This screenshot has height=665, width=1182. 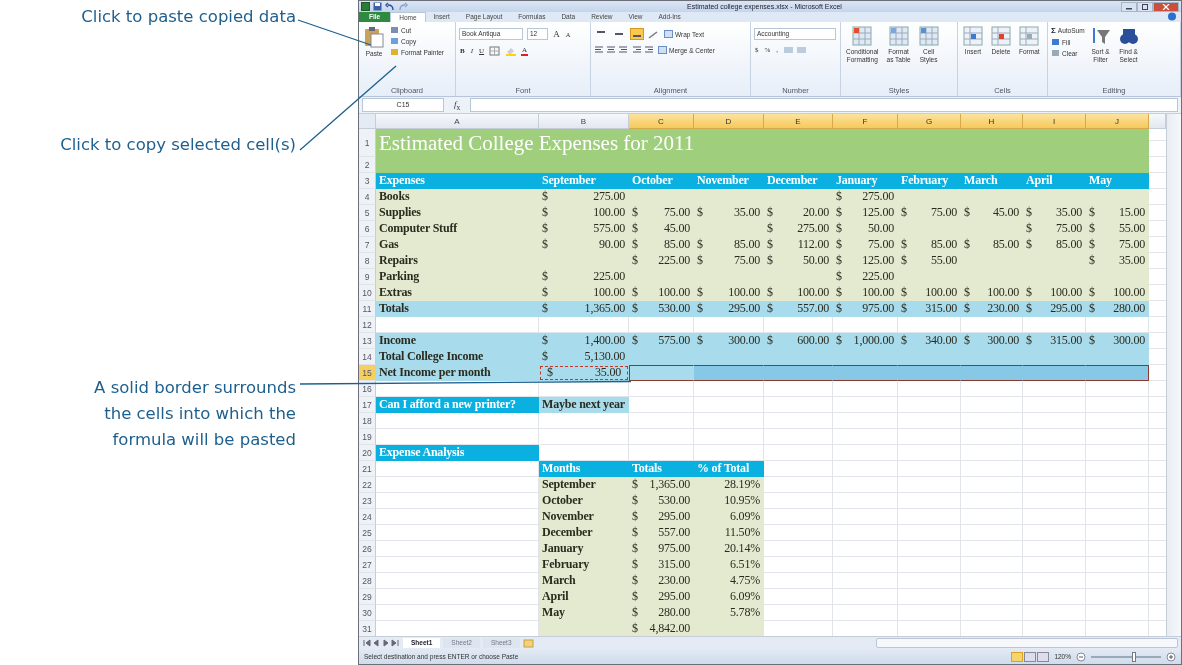 I want to click on table-cell-text: 6.09%, so click(x=745, y=517).